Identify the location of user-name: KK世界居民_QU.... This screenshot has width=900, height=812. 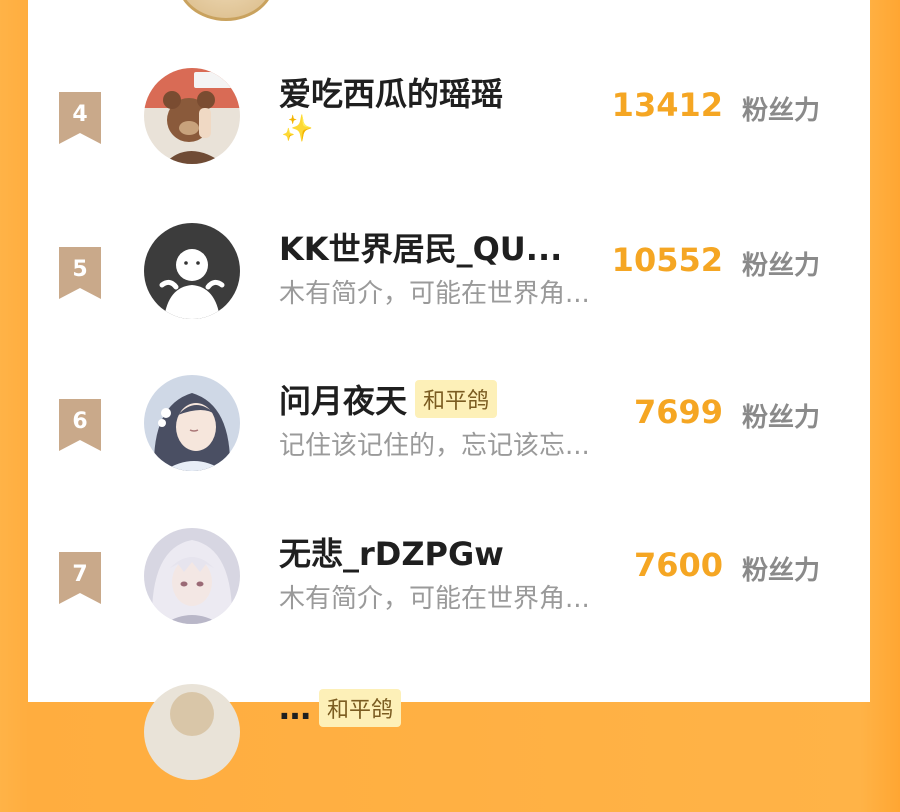
(420, 247).